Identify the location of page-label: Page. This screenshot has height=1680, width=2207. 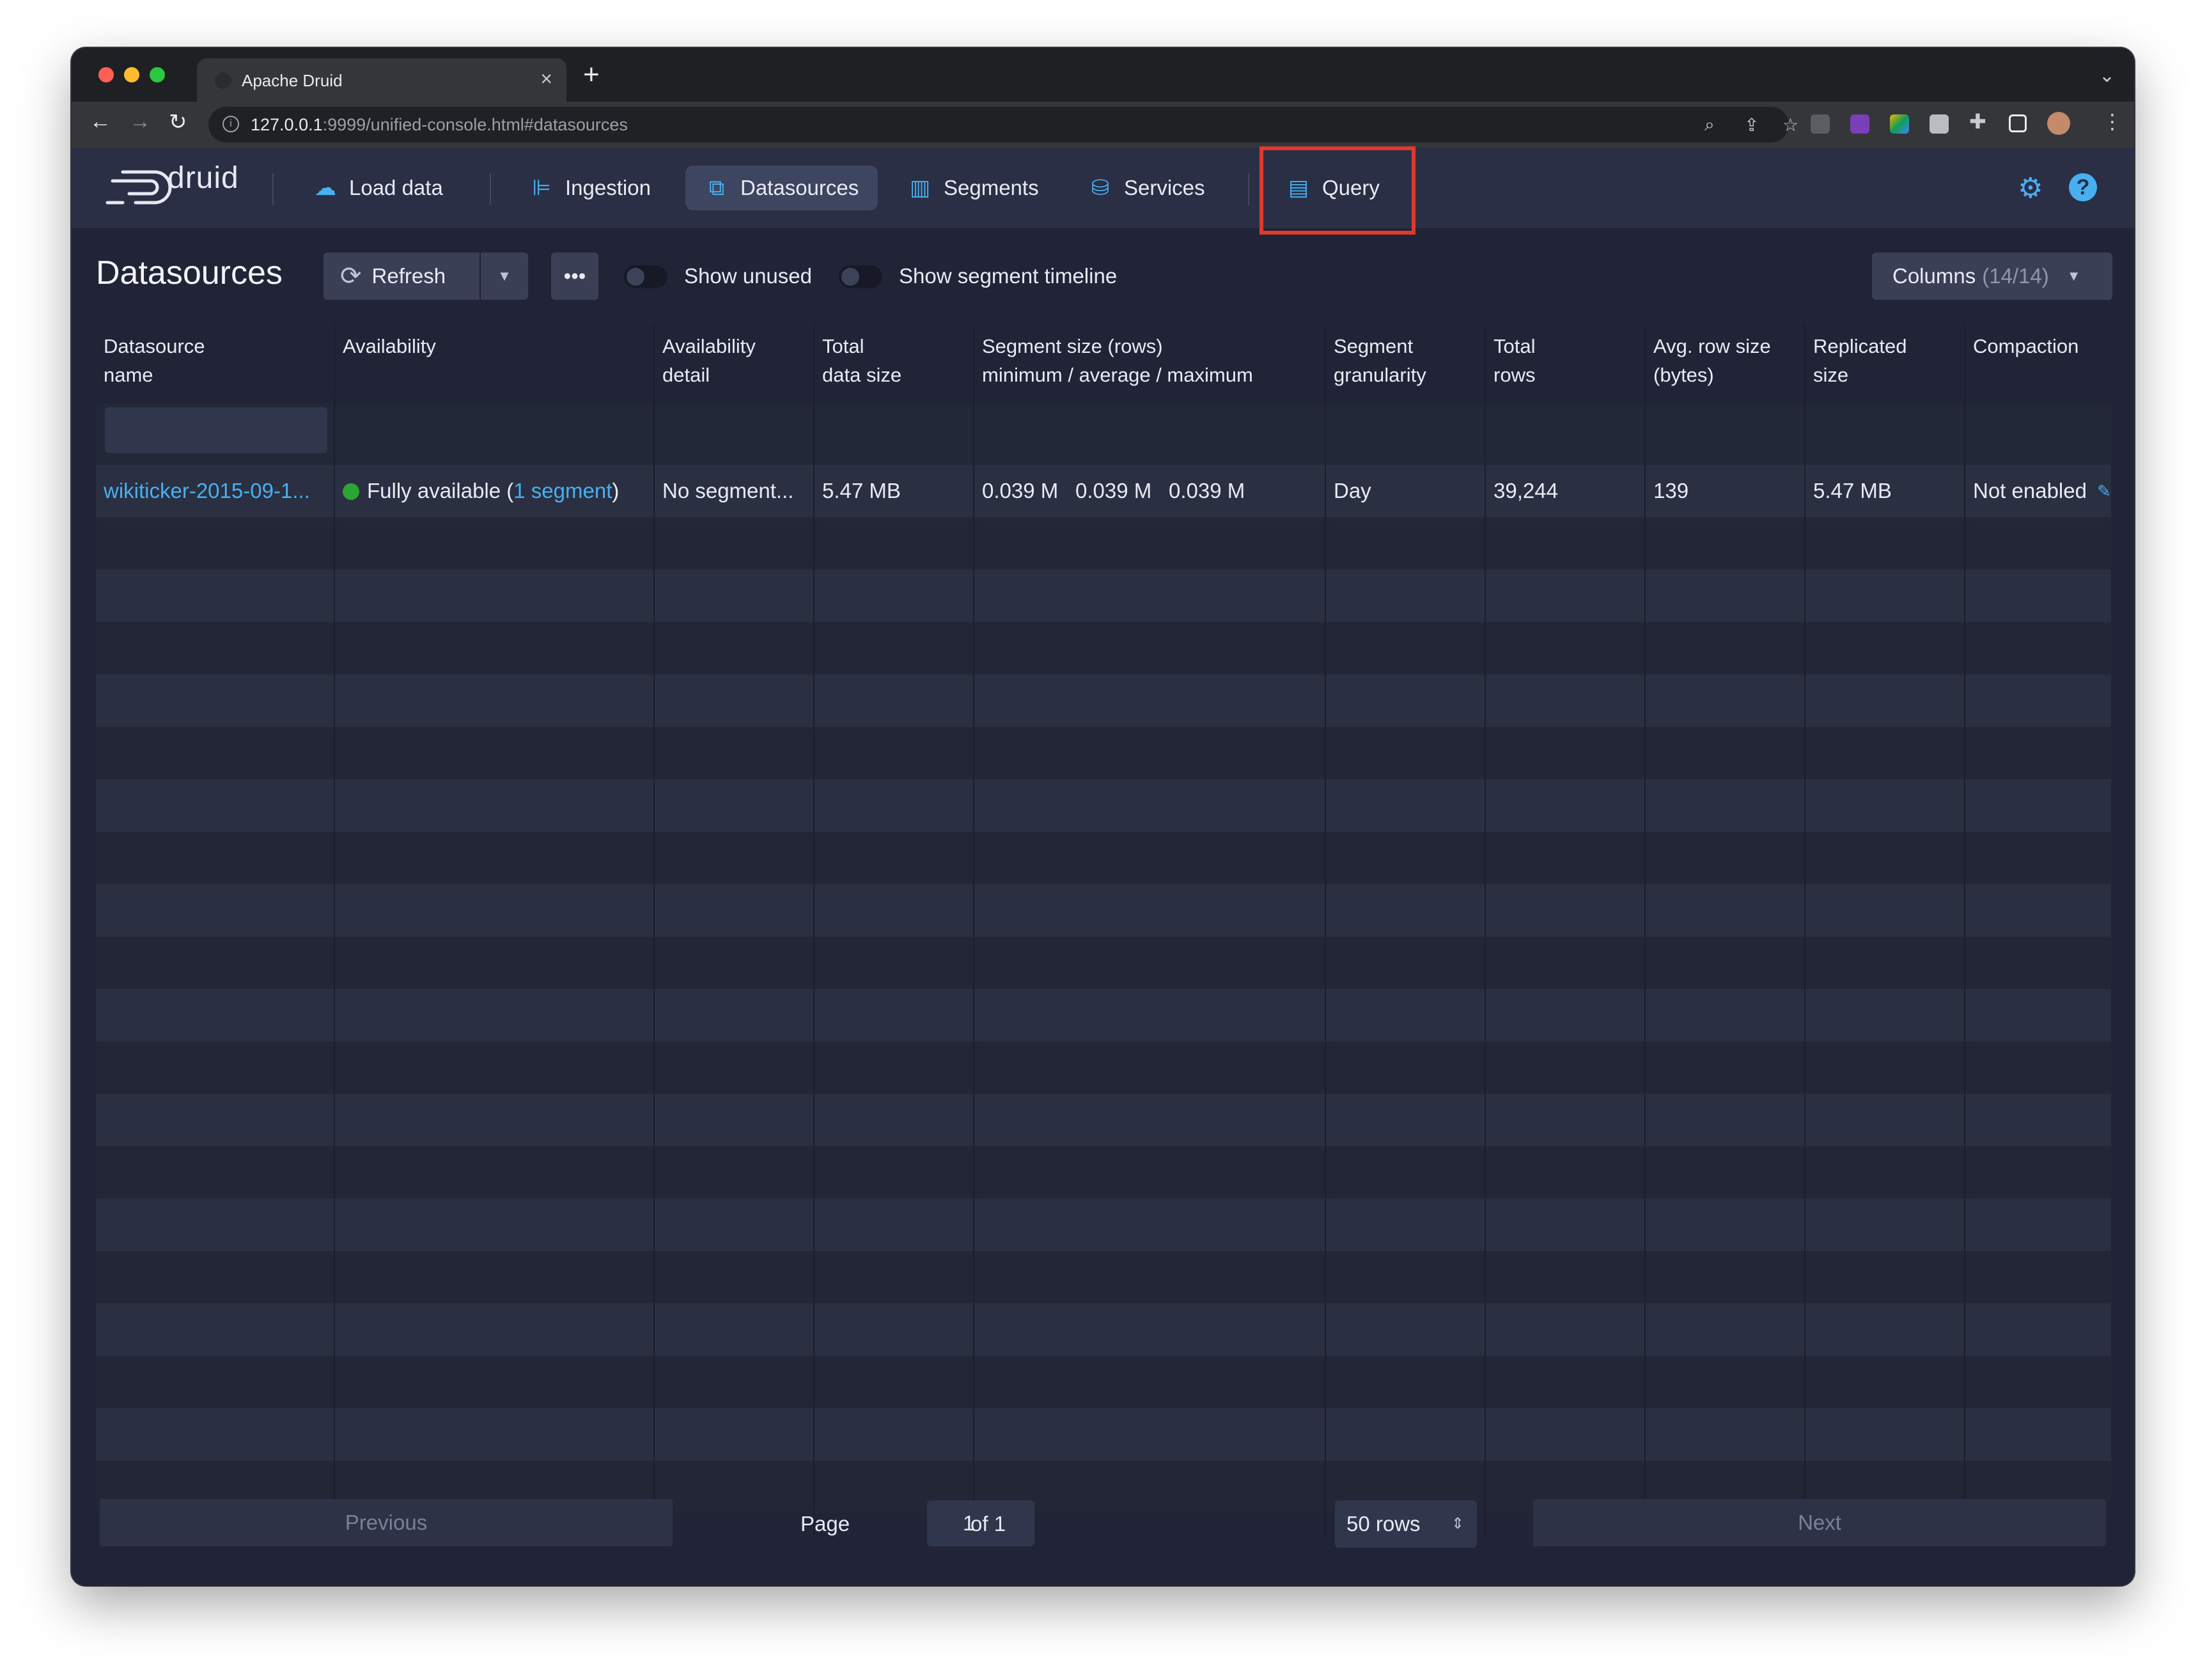
(825, 1524).